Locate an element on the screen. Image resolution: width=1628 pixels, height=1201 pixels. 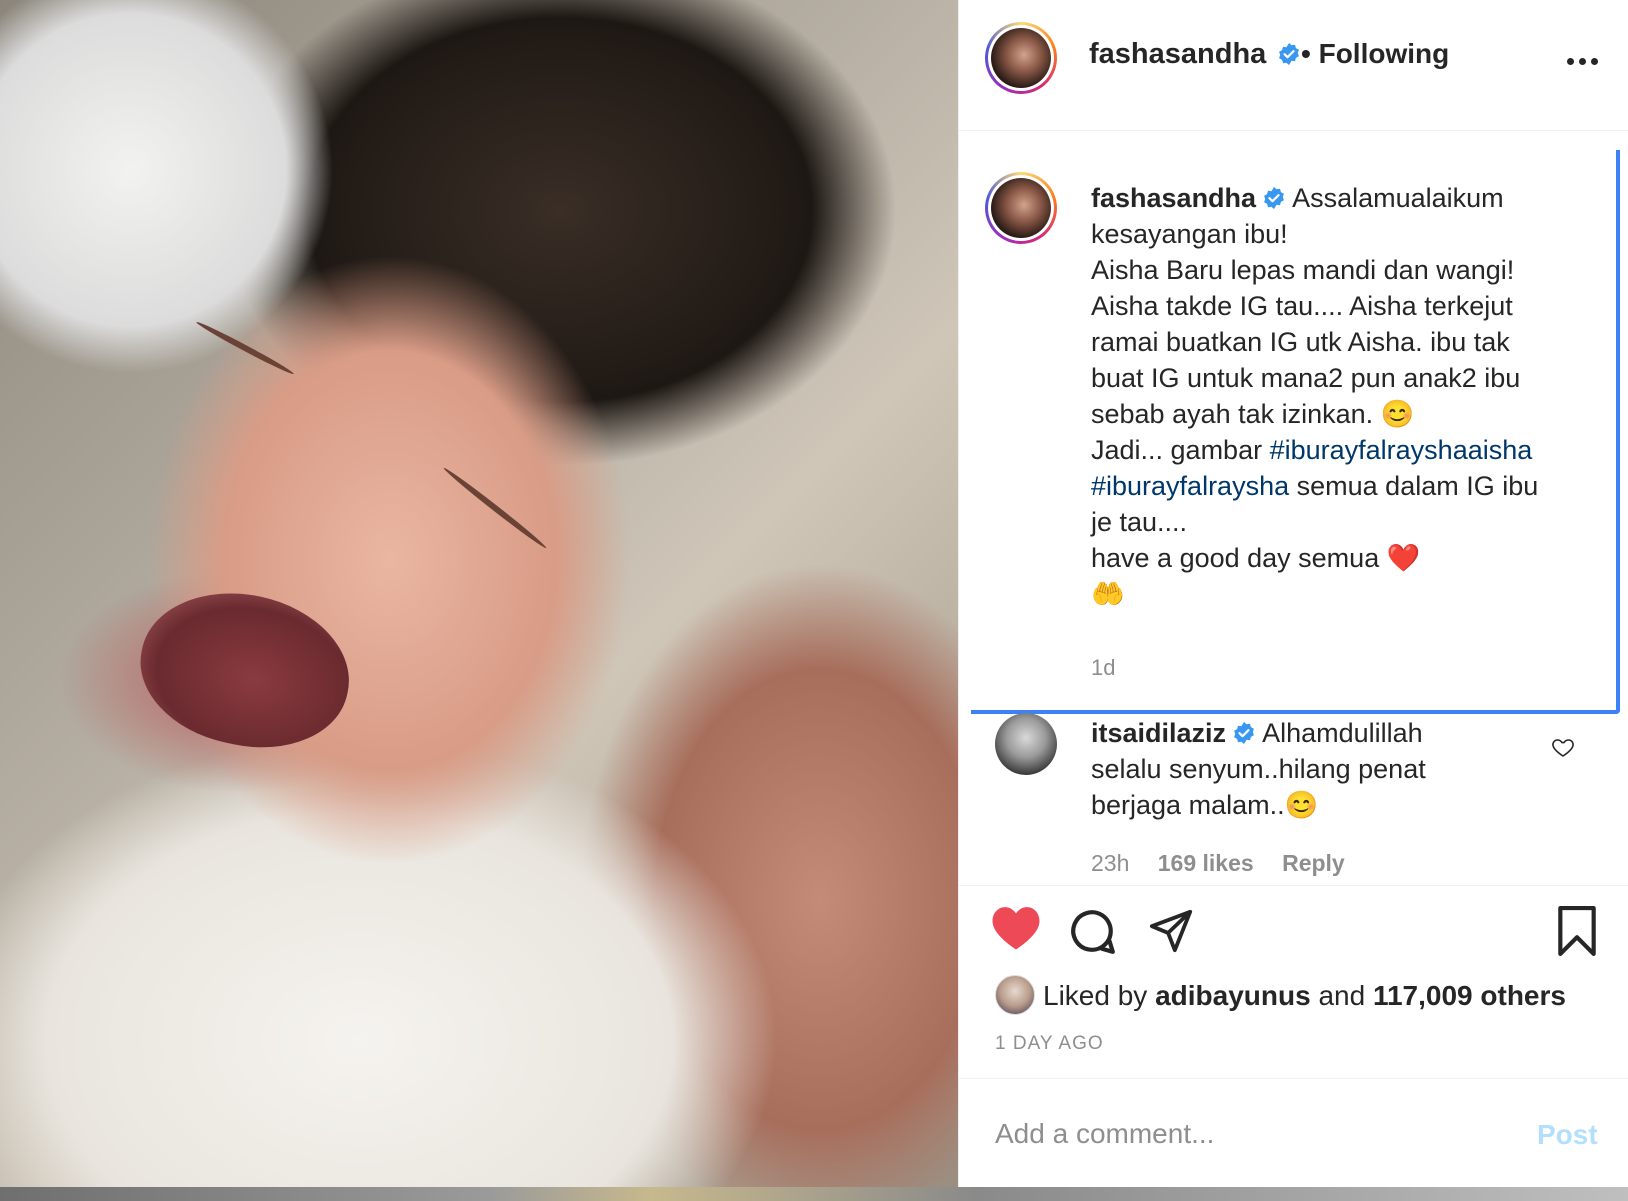
comment-meta: 23h 169 likes Reply is located at coordinates (1229, 863).